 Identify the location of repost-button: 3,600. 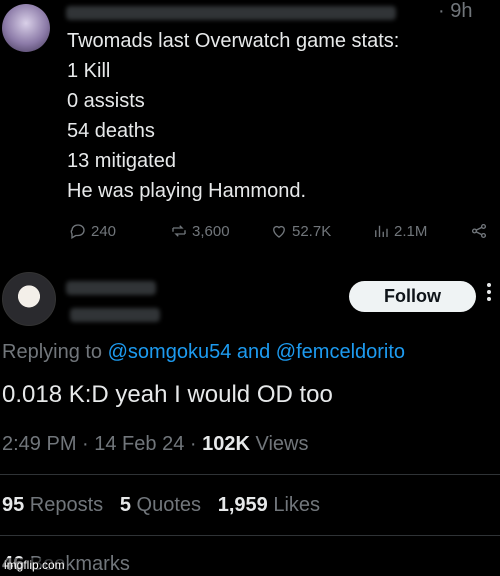
(200, 231).